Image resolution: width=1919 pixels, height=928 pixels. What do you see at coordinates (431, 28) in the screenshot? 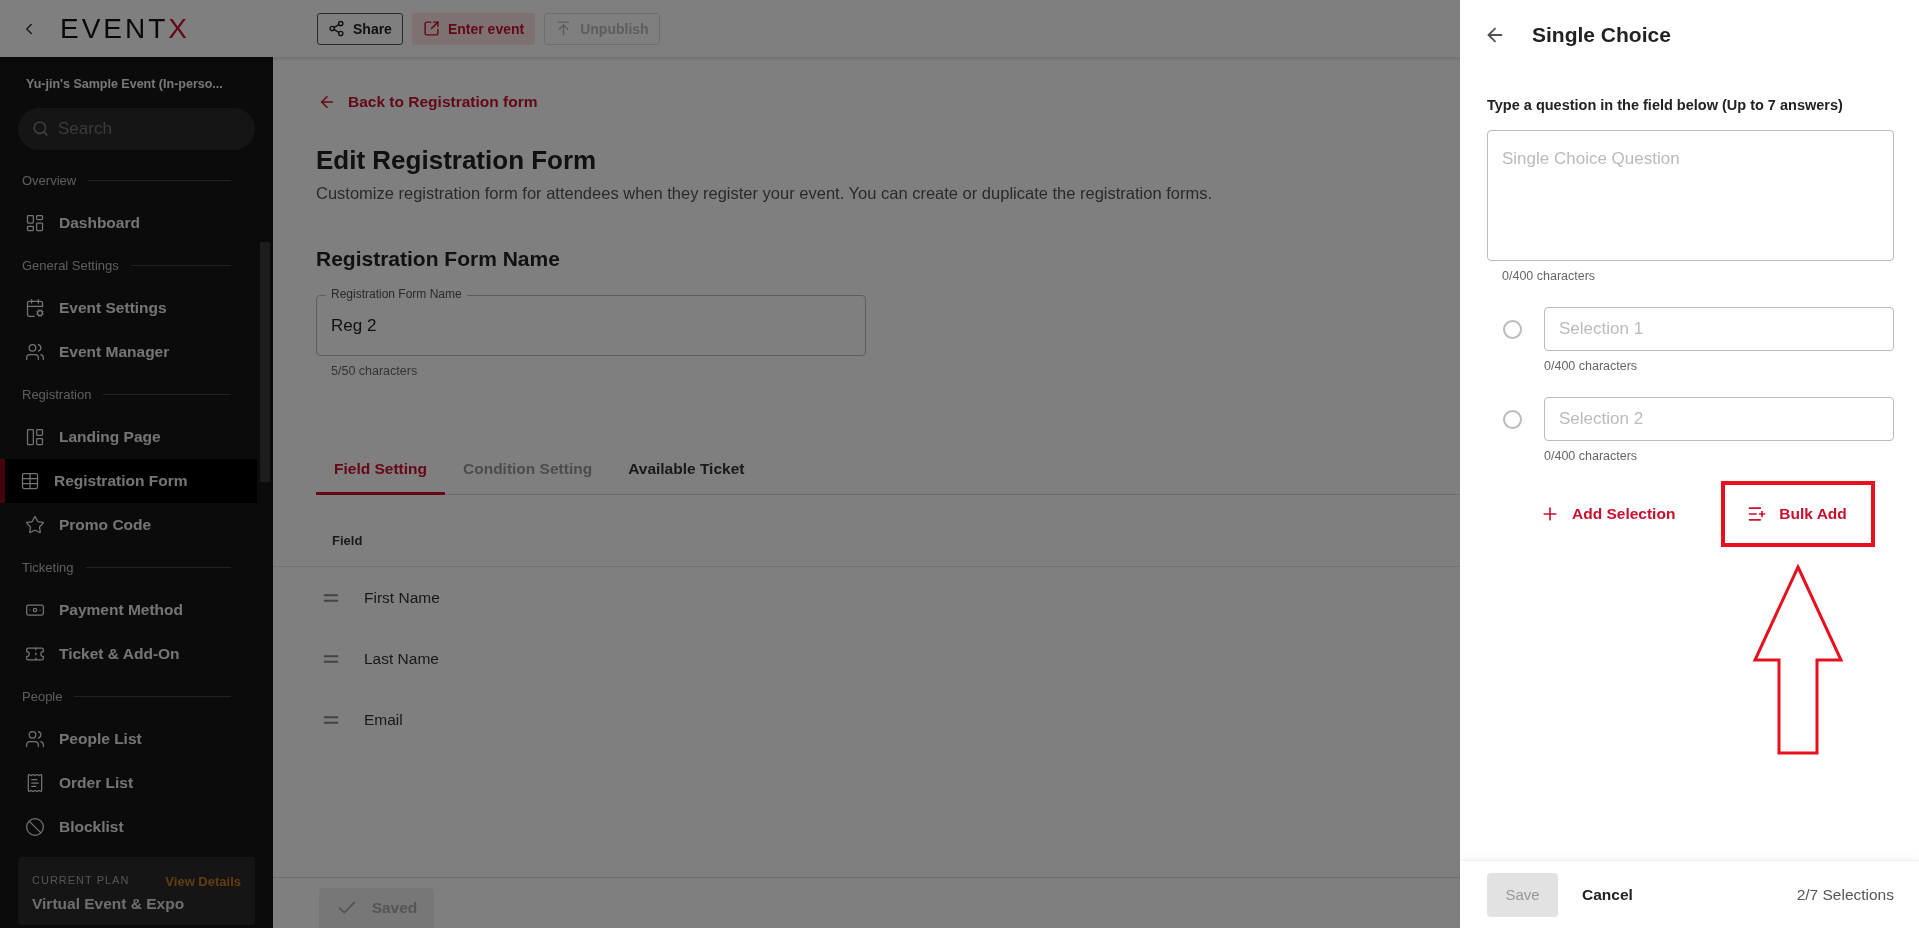
I see `external-link-icon` at bounding box center [431, 28].